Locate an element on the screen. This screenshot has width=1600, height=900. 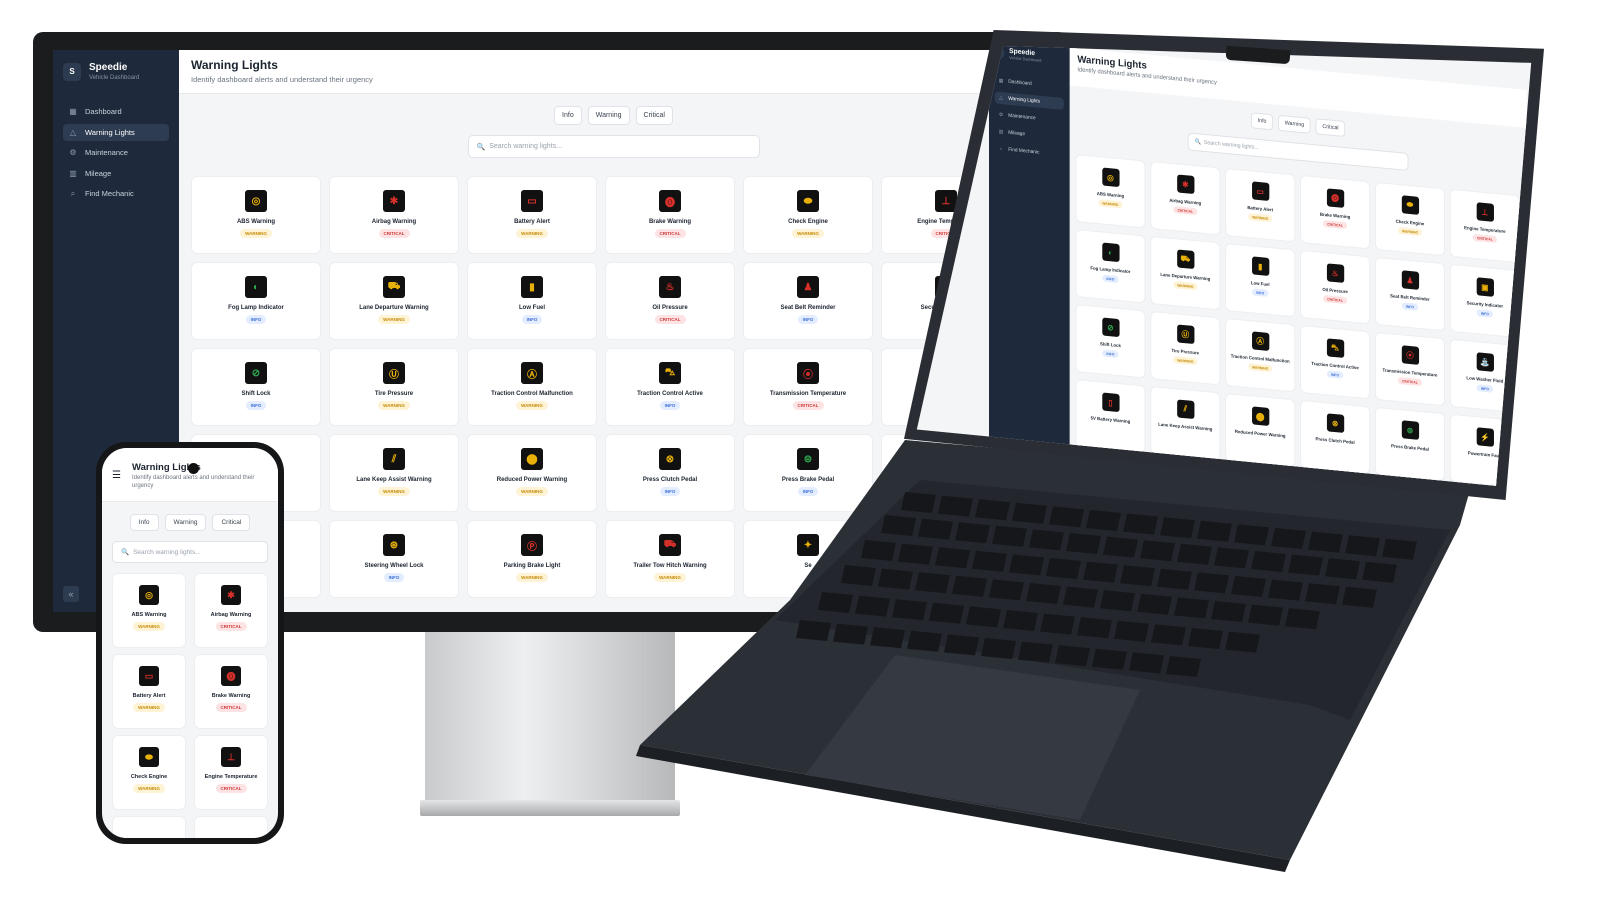
warning-light-card: ⛟ Lane Departure Warning WARNING is located at coordinates (1185, 273).